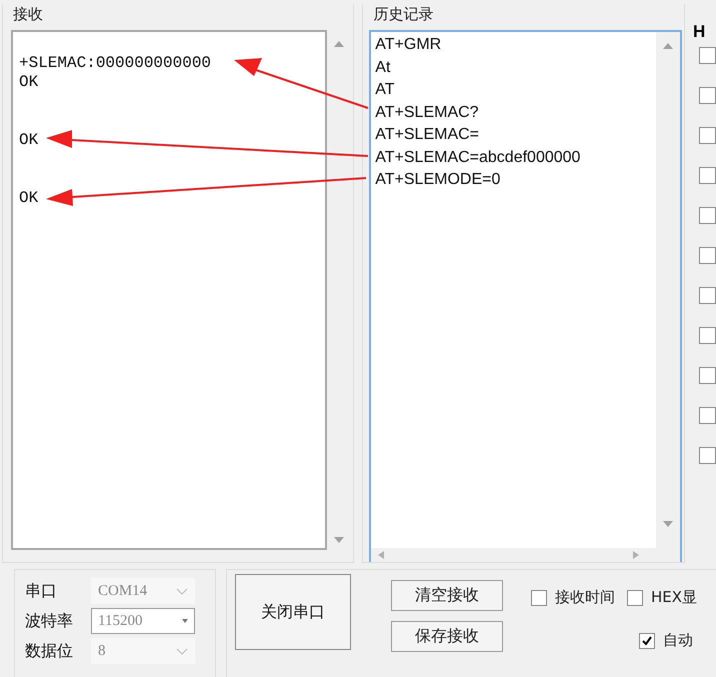 This screenshot has width=716, height=677. Describe the element at coordinates (513, 67) in the screenshot. I see `history-item: At` at that location.